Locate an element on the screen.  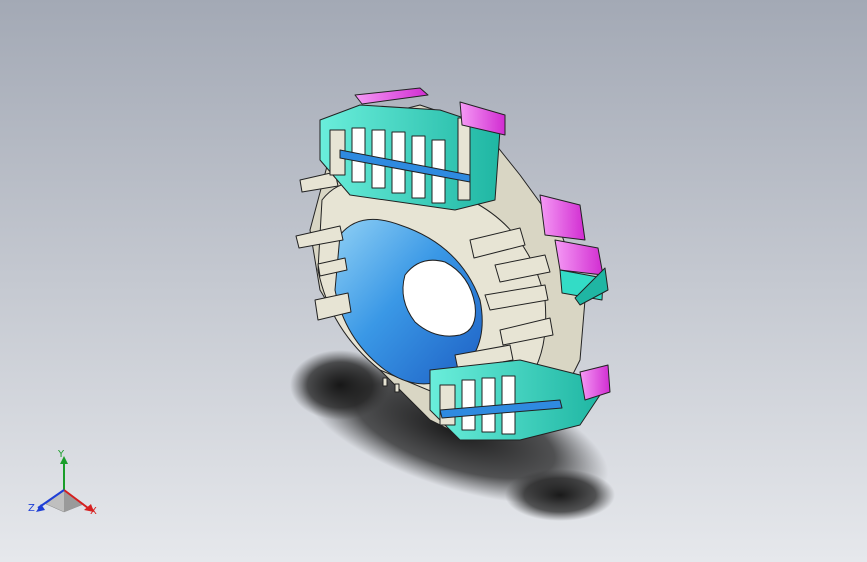
x-axis-label: X is located at coordinates (93, 511).